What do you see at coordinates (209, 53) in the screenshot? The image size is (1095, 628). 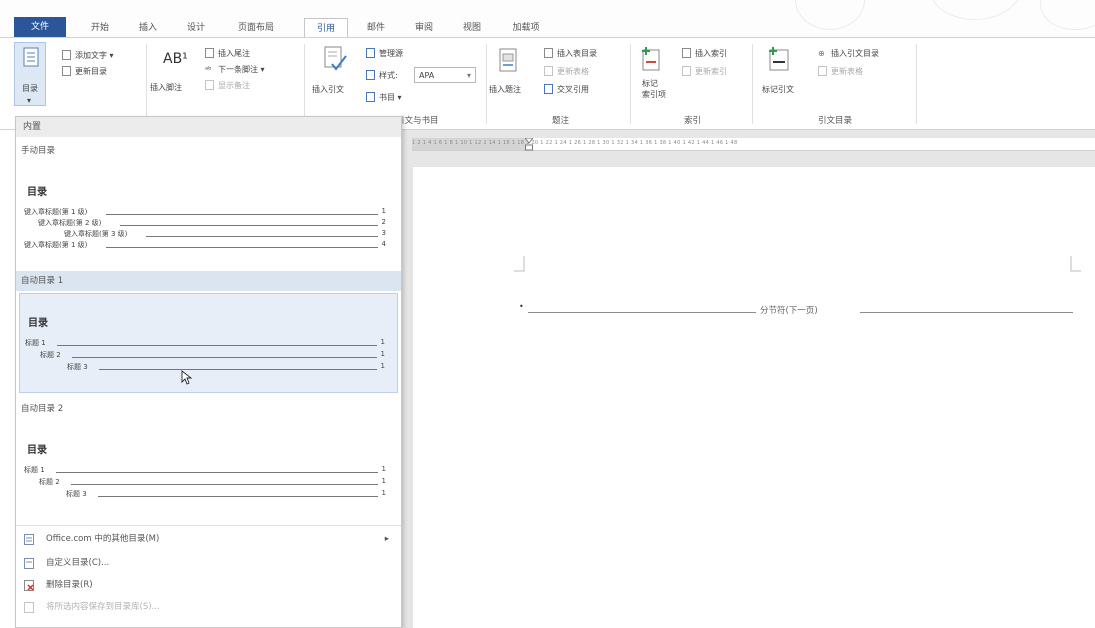 I see `insert-endnote-icon` at bounding box center [209, 53].